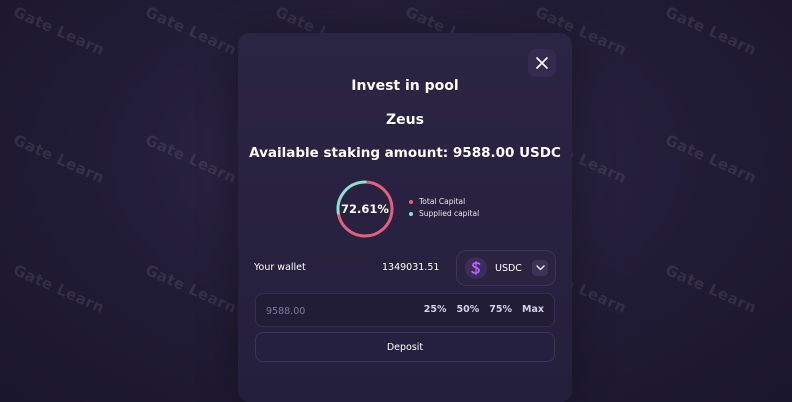 This screenshot has height=402, width=792. What do you see at coordinates (500, 309) in the screenshot?
I see `percent-75-button: 75%` at bounding box center [500, 309].